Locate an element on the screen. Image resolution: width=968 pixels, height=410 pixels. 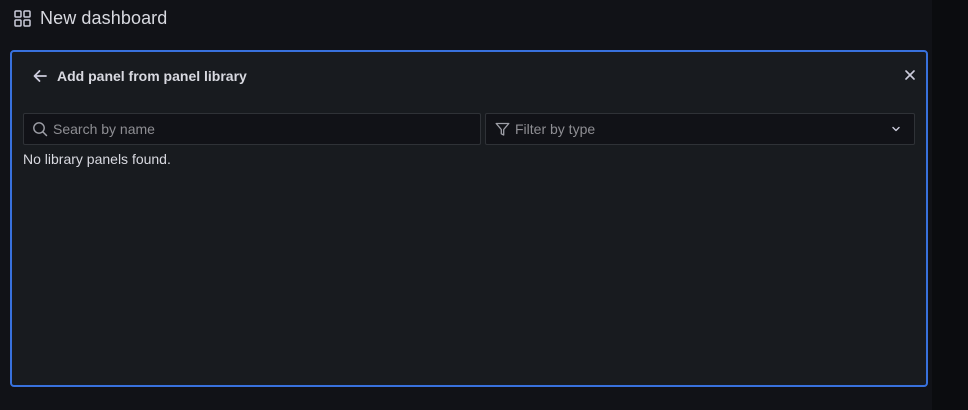
dashboard-title: New dashboard is located at coordinates (104, 17).